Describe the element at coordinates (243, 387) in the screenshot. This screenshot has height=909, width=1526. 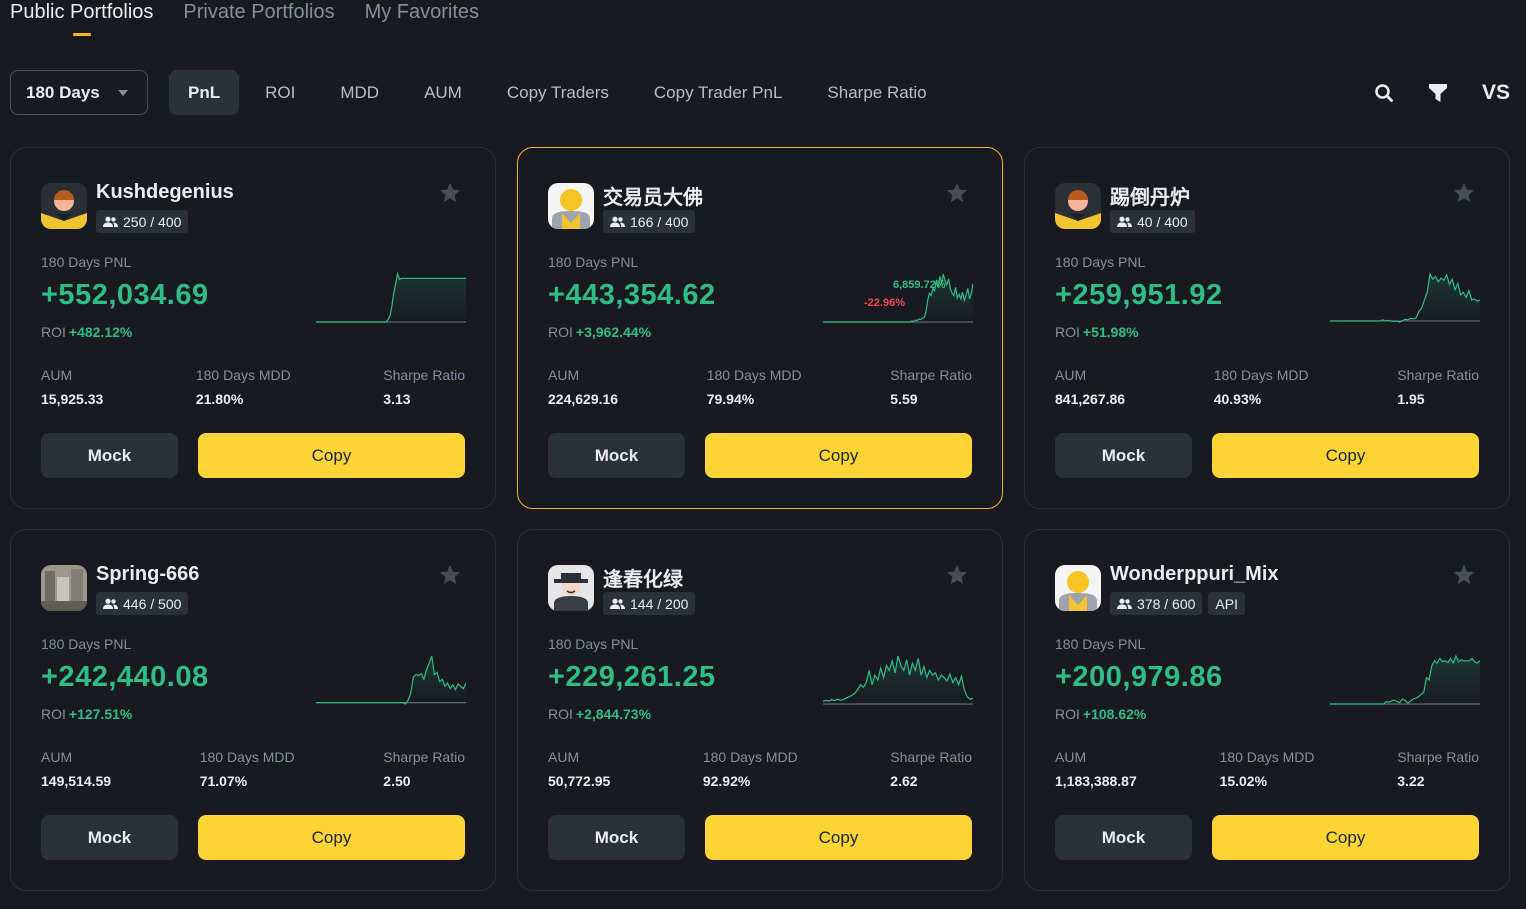
I see `stat-mdd: 180 Days MDD 21.80%` at that location.